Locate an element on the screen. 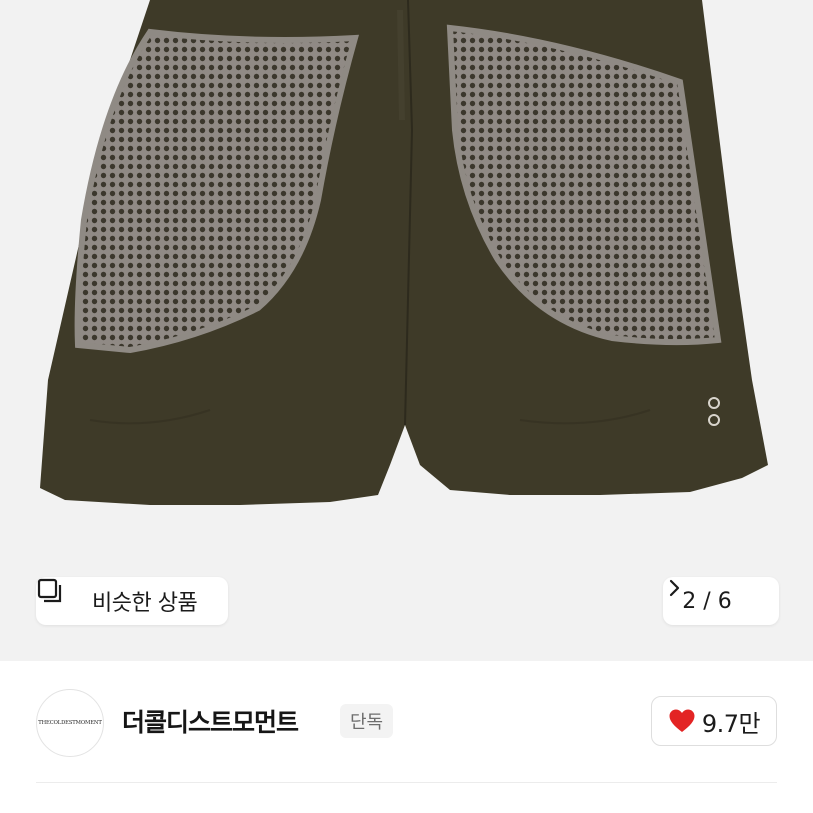  brand-logo: THECOLDESTMOMENT is located at coordinates (70, 723).